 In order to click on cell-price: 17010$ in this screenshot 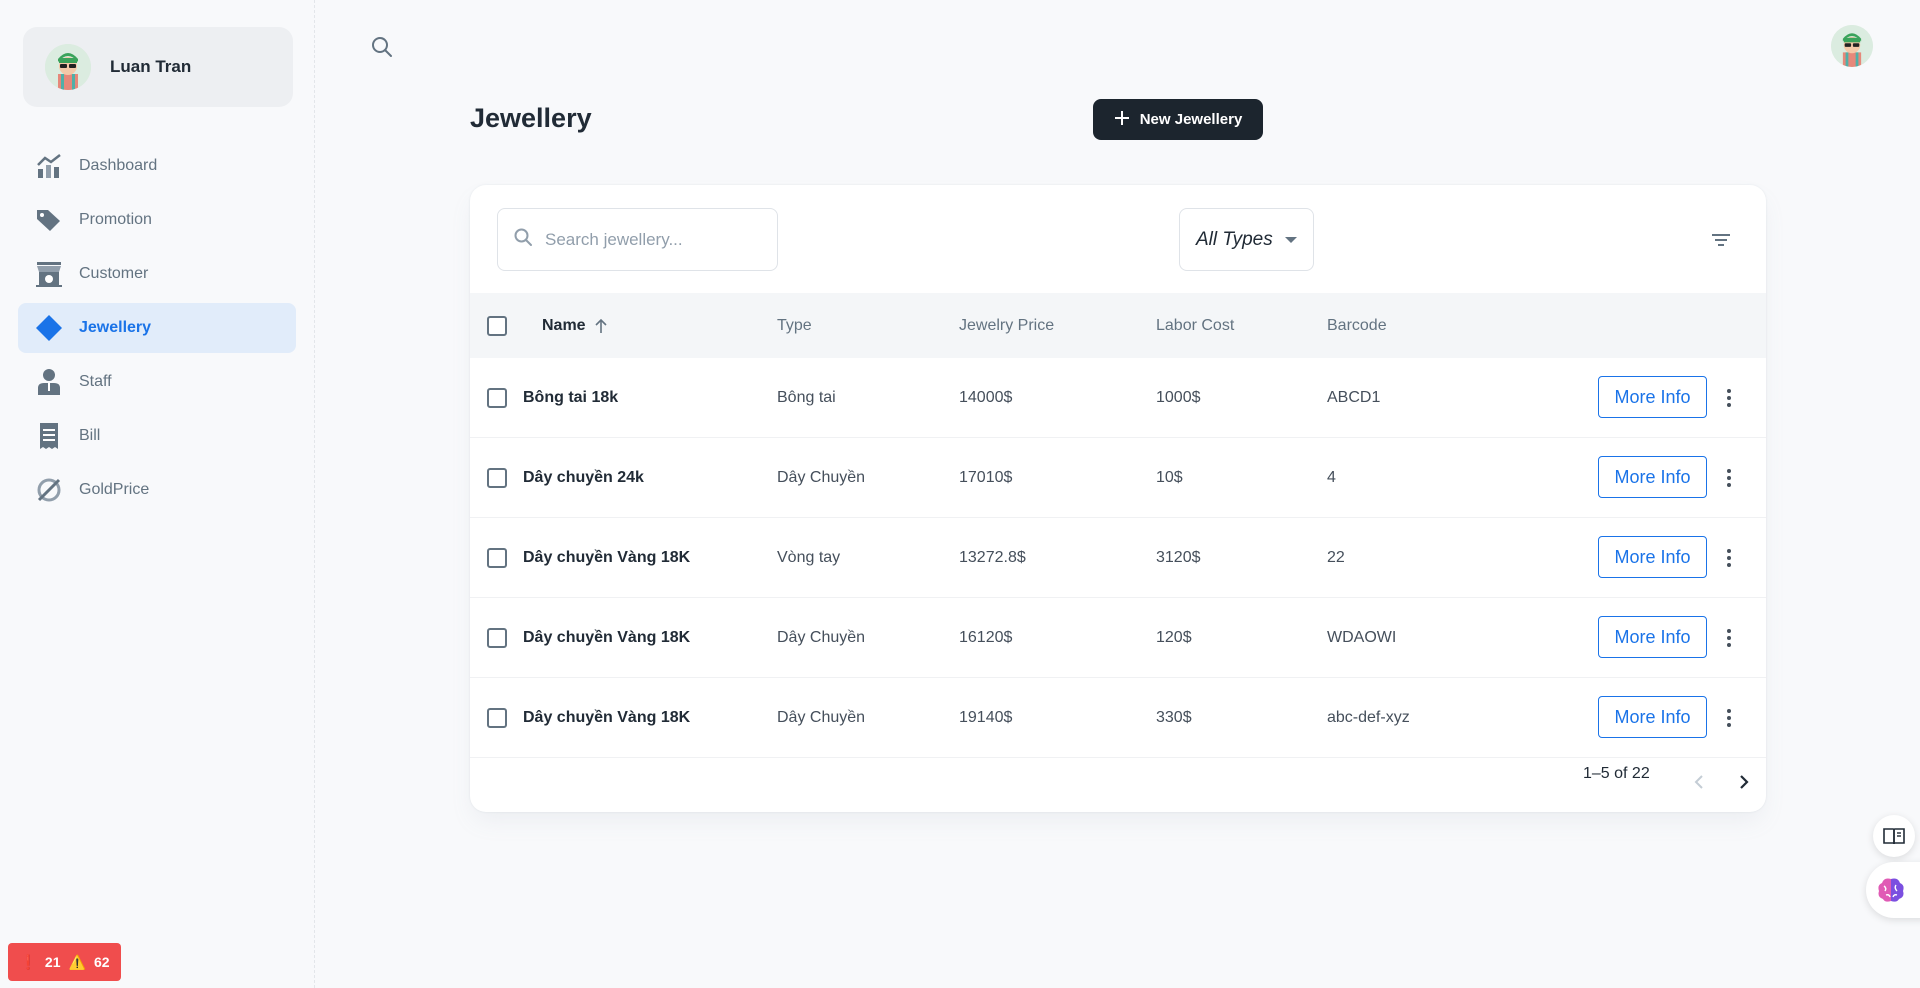, I will do `click(986, 477)`.